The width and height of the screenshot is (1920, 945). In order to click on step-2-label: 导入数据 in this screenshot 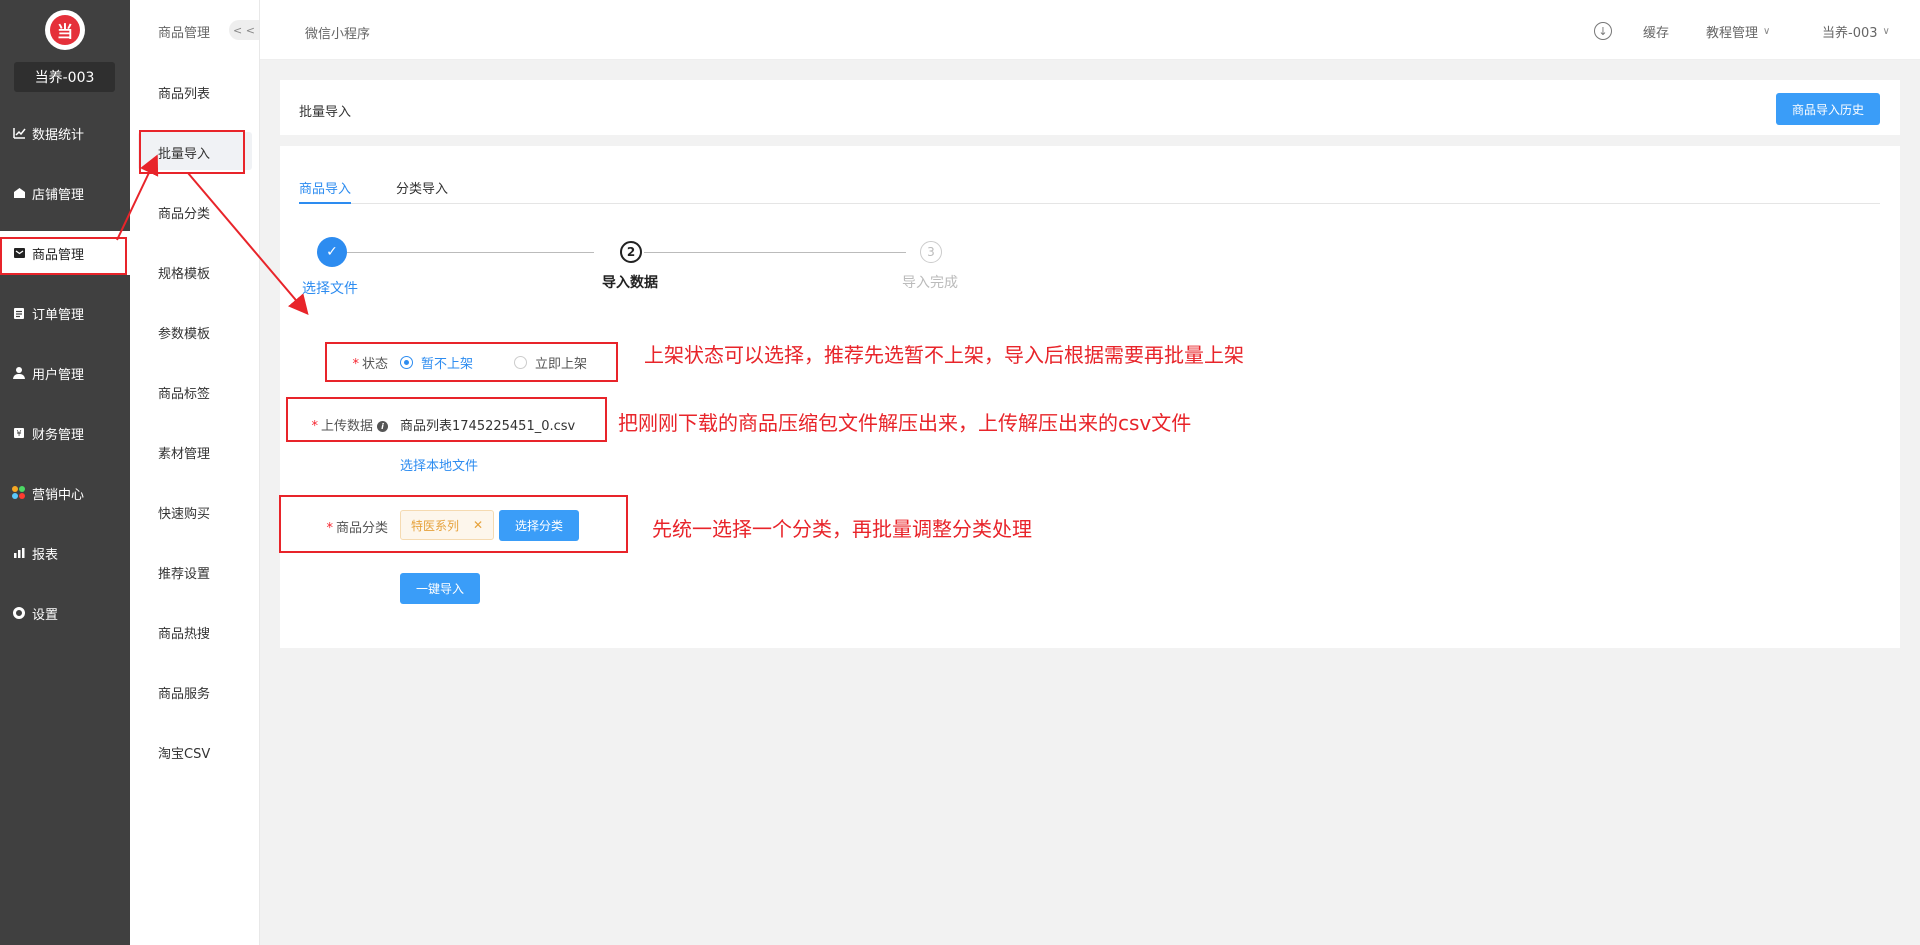, I will do `click(630, 283)`.